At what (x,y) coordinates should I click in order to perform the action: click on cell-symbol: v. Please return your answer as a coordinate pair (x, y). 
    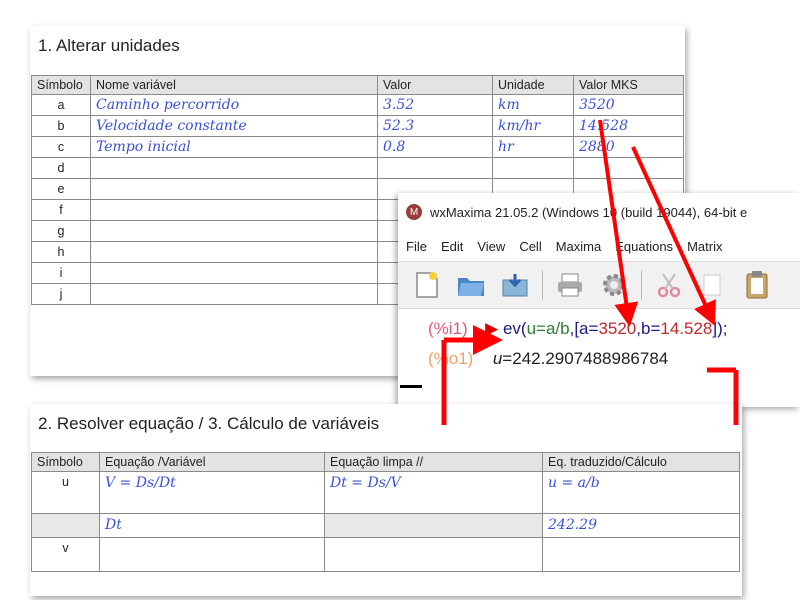
    Looking at the image, I should click on (65, 554).